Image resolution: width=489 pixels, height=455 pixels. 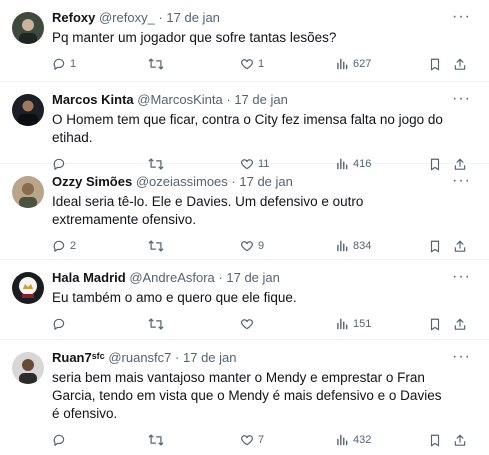 I want to click on user-handle: @MarcosKinta, so click(x=179, y=99).